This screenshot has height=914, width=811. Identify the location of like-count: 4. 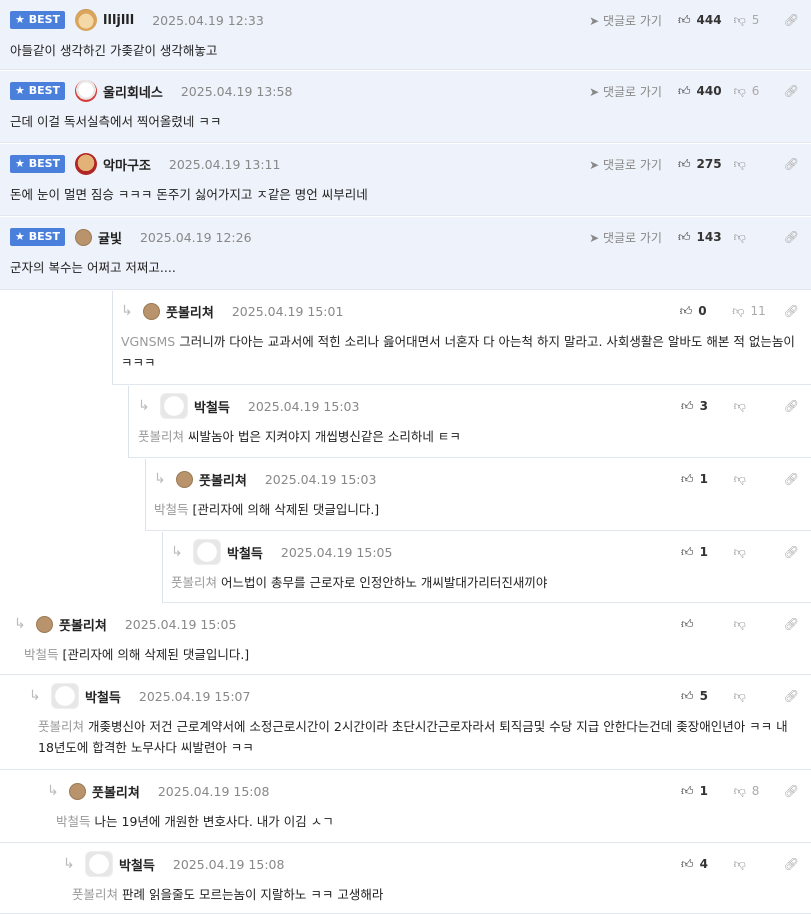
(703, 864).